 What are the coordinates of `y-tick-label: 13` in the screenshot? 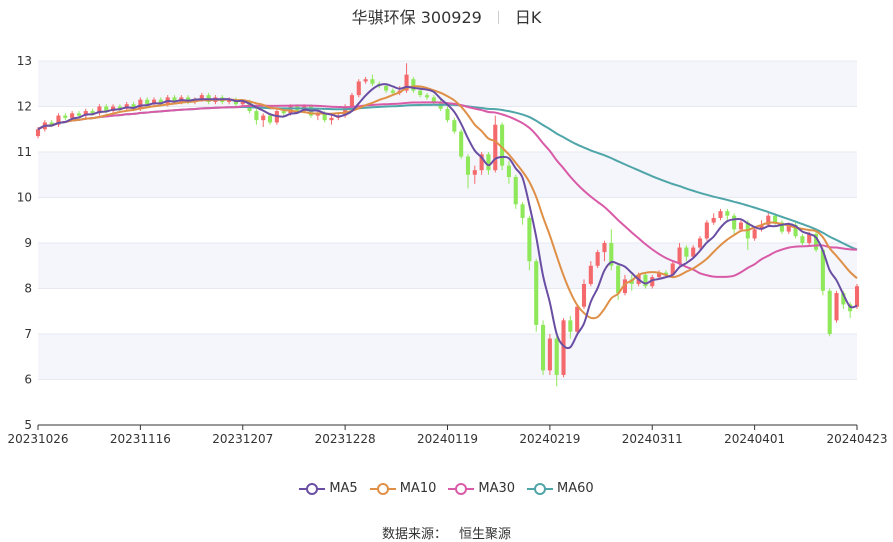 It's located at (24, 61).